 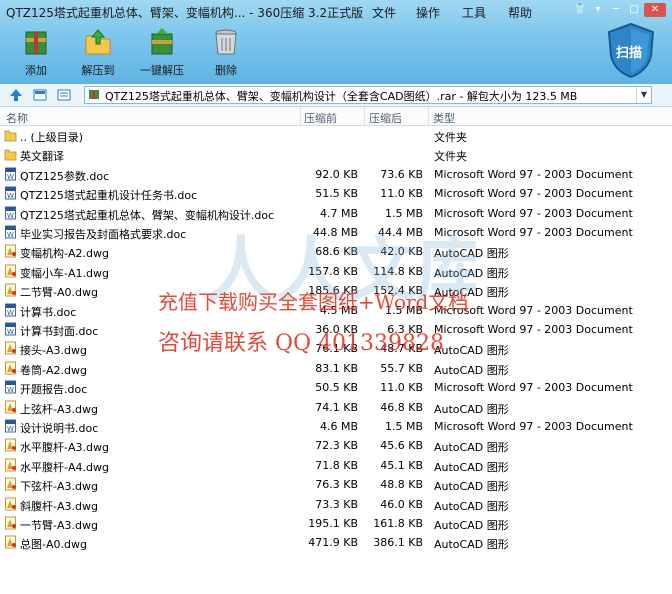 What do you see at coordinates (336, 154) in the screenshot?
I see `file-row: 英文翻译 文件夹` at bounding box center [336, 154].